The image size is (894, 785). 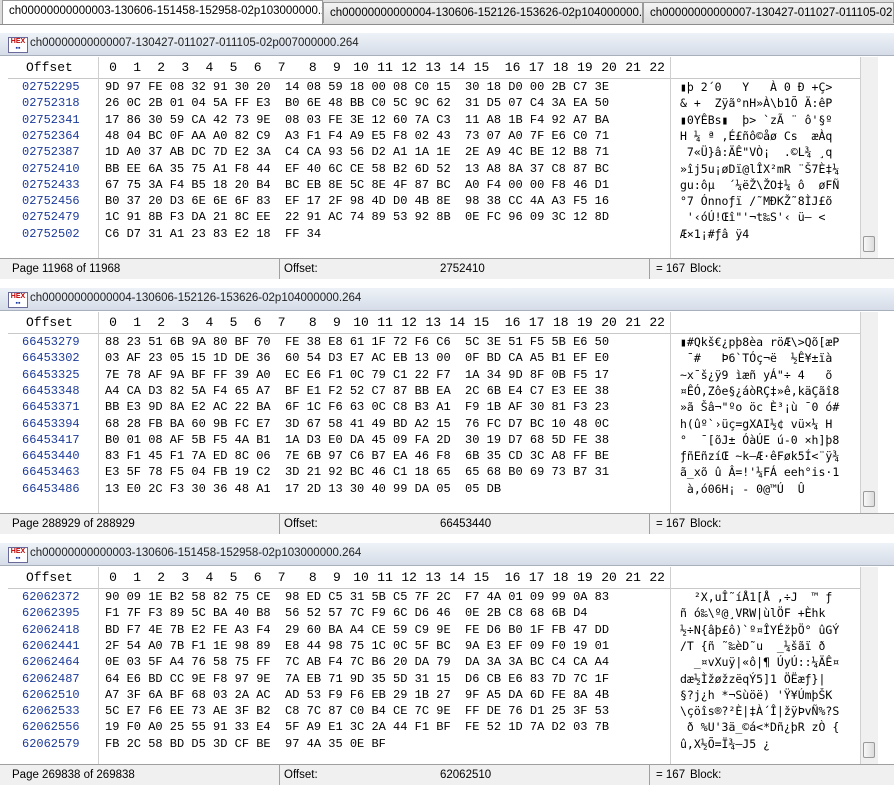 I want to click on row-ascii: »îj5u¡øDï@lÎX²mR ¨Š7È‡¼, so click(x=759, y=169).